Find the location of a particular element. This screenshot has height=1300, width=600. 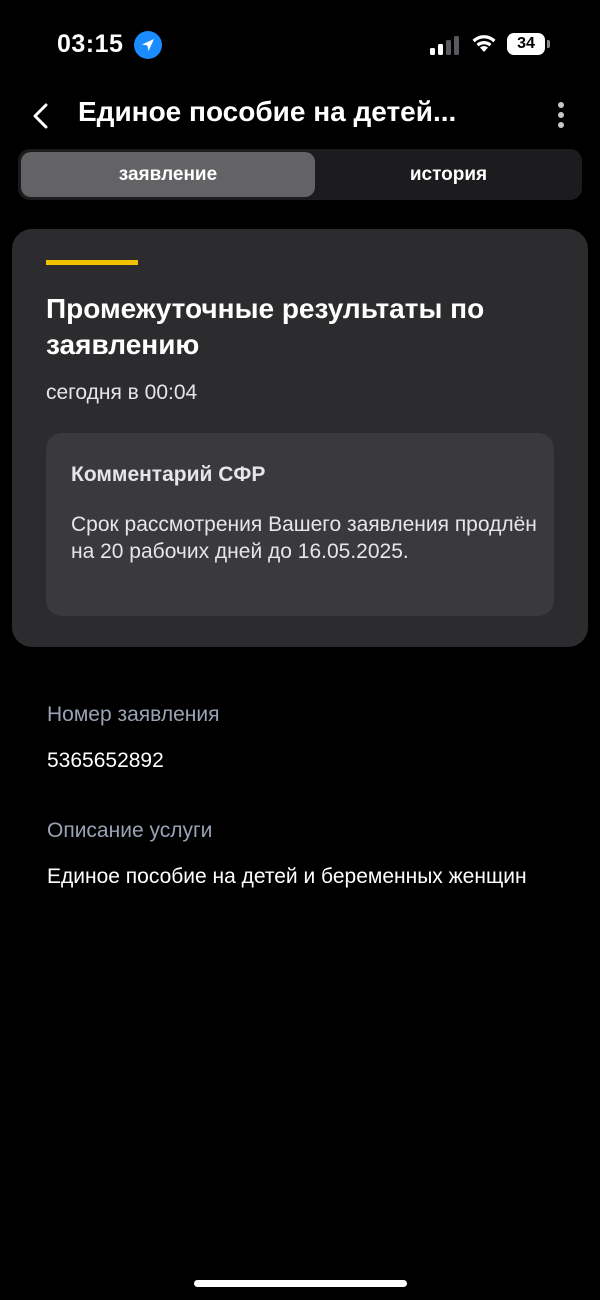

result-title: Промежуточные результаты по заявлению is located at coordinates (265, 326).